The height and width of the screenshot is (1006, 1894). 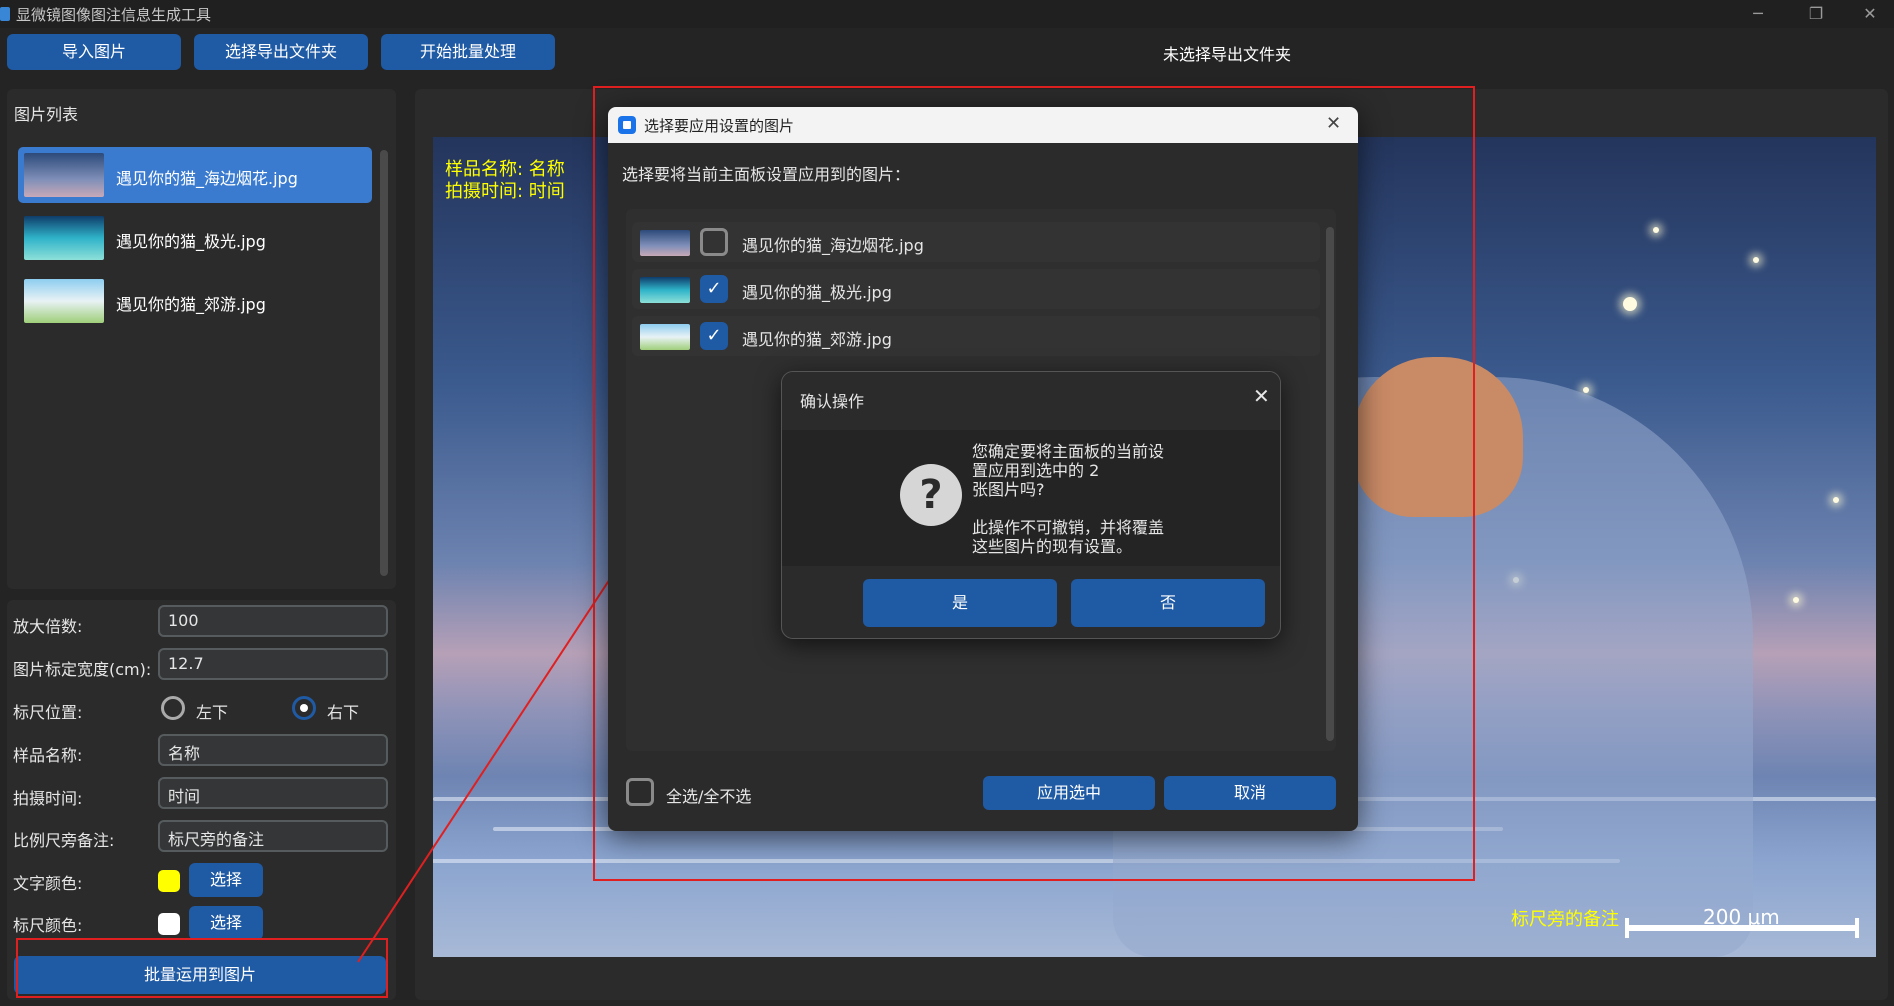 I want to click on no-button: 否, so click(x=1168, y=603).